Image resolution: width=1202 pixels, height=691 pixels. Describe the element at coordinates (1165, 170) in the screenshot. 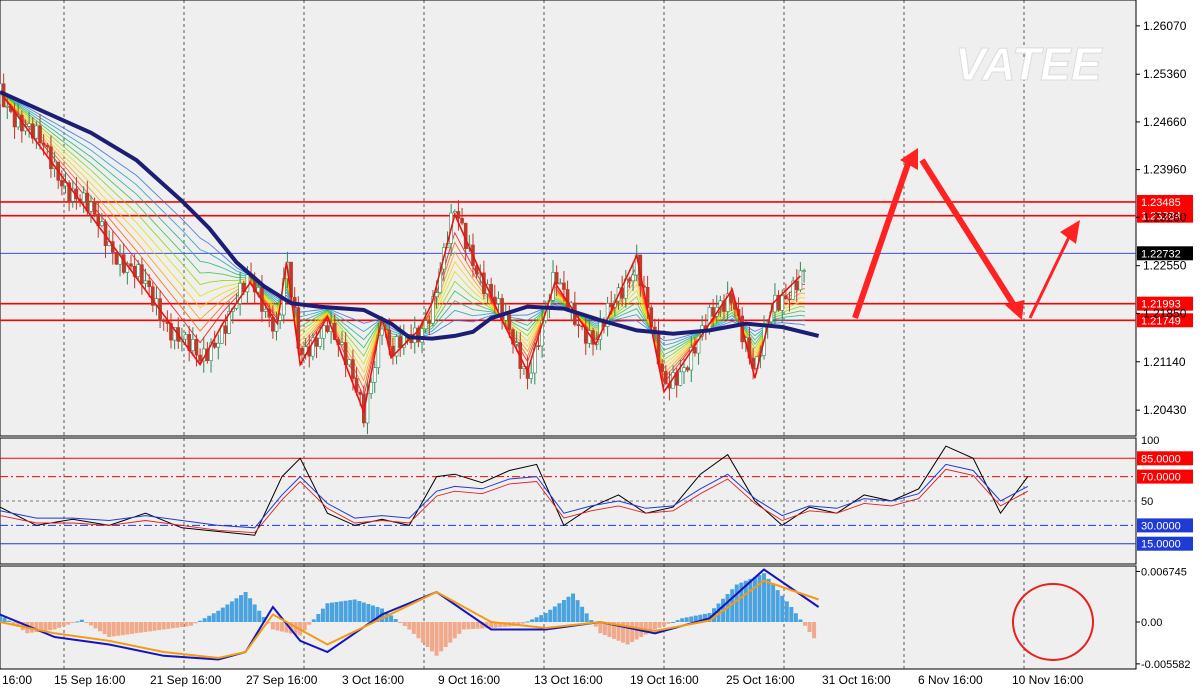

I see `y-tick-label: 1.23960` at that location.